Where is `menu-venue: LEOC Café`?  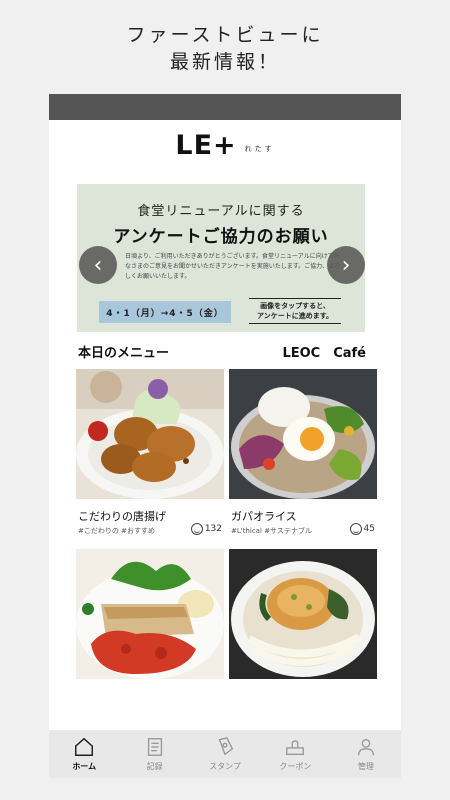
menu-venue: LEOC Café is located at coordinates (324, 353).